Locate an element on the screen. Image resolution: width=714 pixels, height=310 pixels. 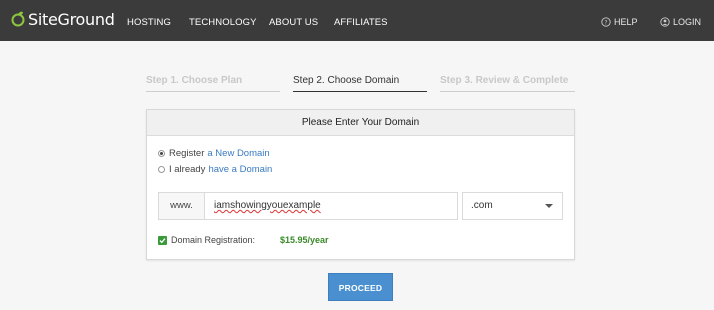
existing-domain-option: I already have a Domain is located at coordinates (215, 169).